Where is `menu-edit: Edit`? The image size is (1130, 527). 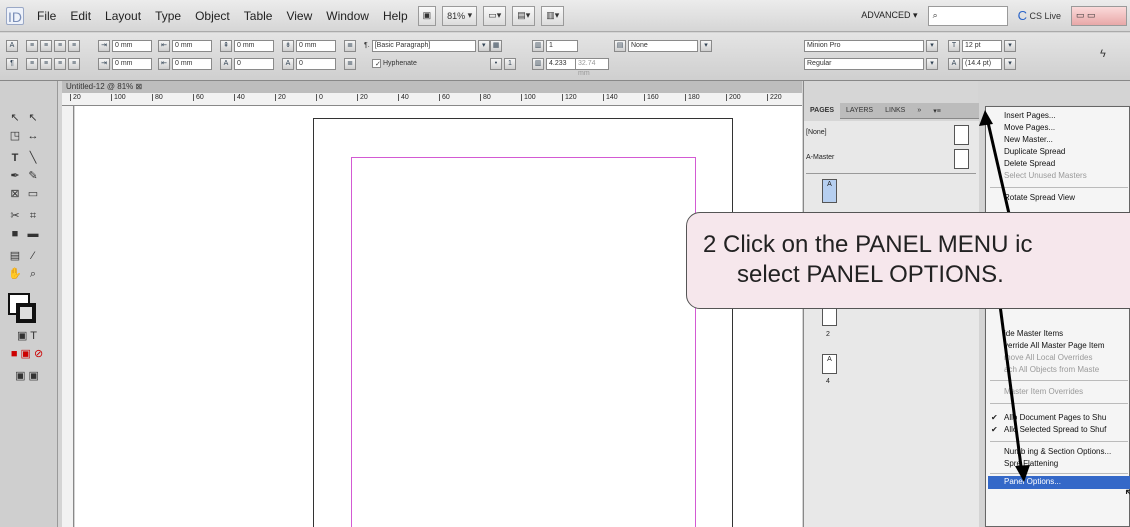 menu-edit: Edit is located at coordinates (80, 16).